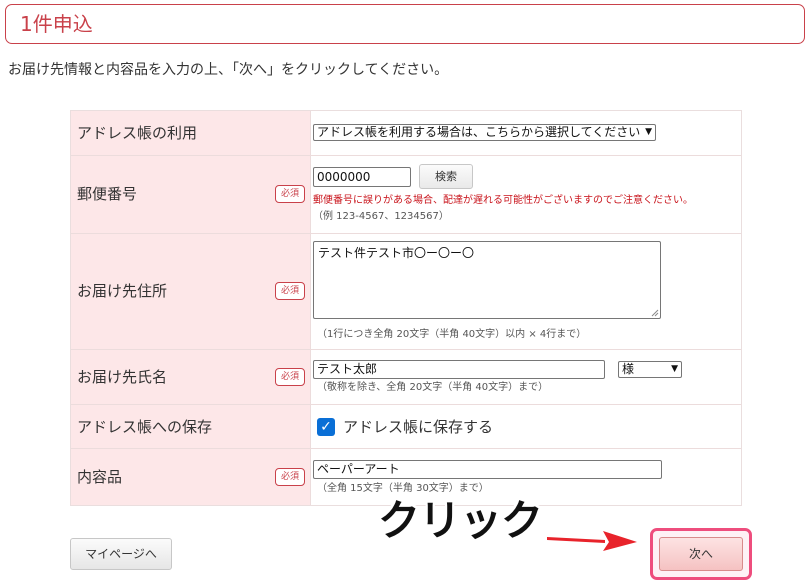 Image resolution: width=810 pixels, height=585 pixels. I want to click on address-book-select: アドレス帳を利用する場合は、こちらから選択してください ▼, so click(484, 132).